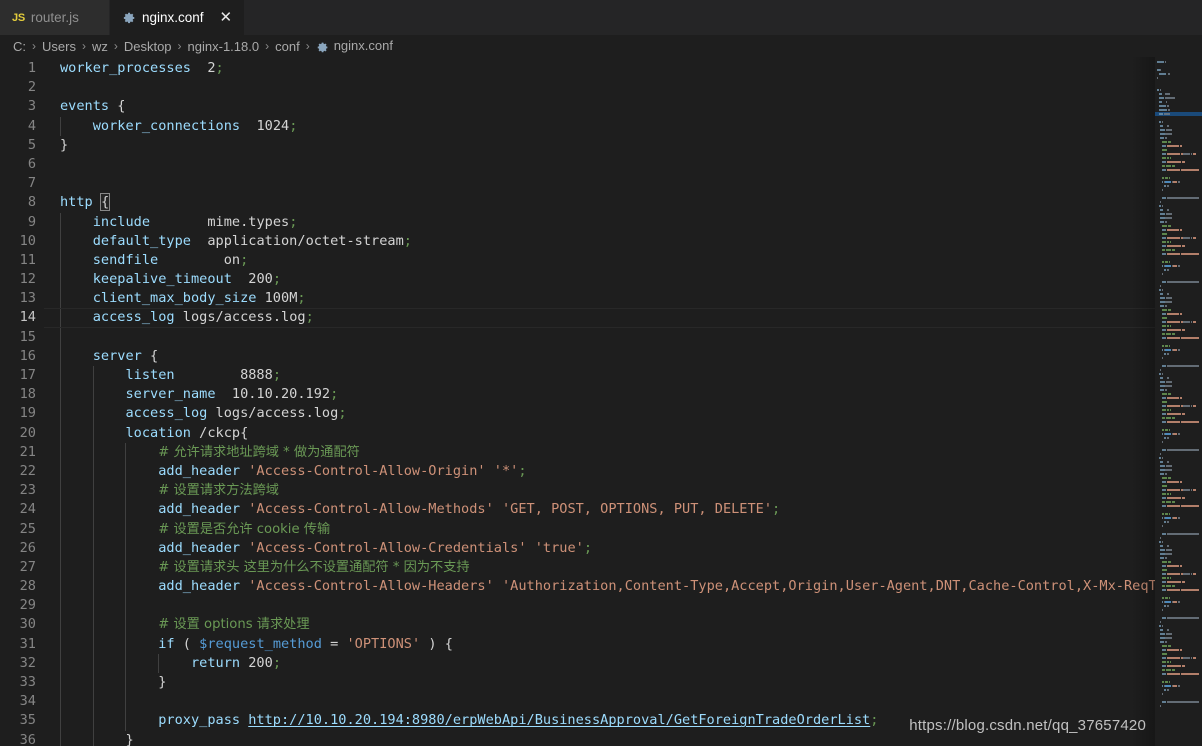 The image size is (1202, 746). Describe the element at coordinates (623, 433) in the screenshot. I see `code-line: location /ckcp{` at that location.